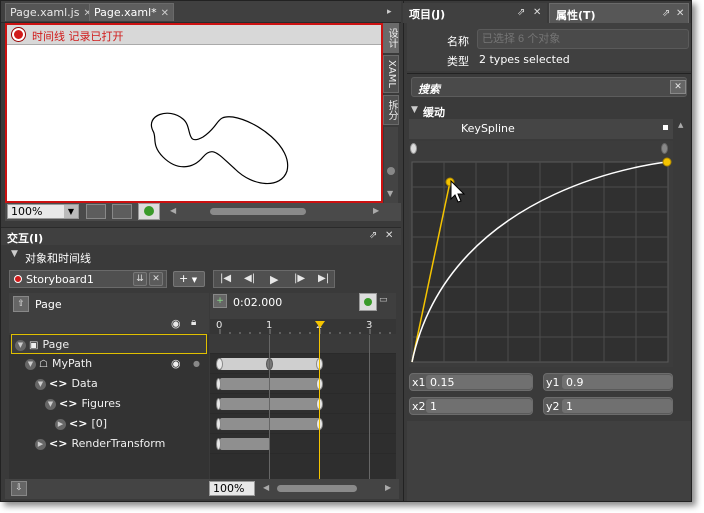 This screenshot has height=513, width=704. What do you see at coordinates (149, 211) in the screenshot?
I see `snap-lines-icon` at bounding box center [149, 211].